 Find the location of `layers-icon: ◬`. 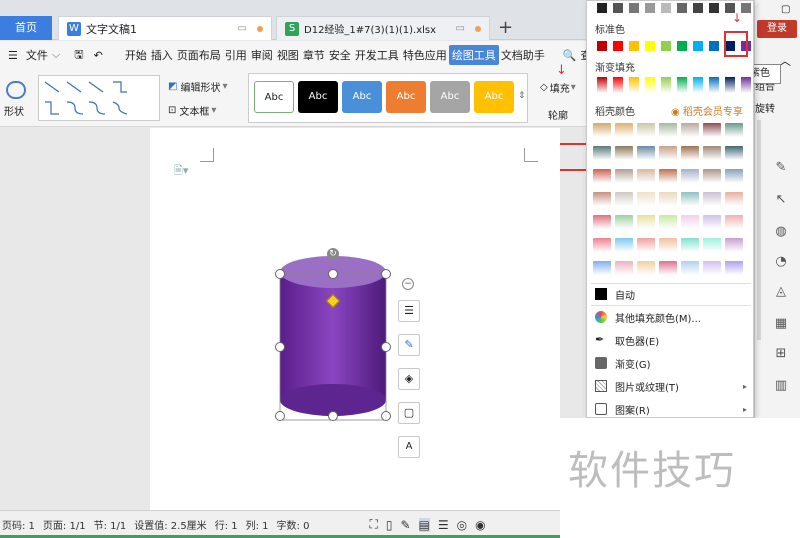

layers-icon: ◬ is located at coordinates (781, 292).